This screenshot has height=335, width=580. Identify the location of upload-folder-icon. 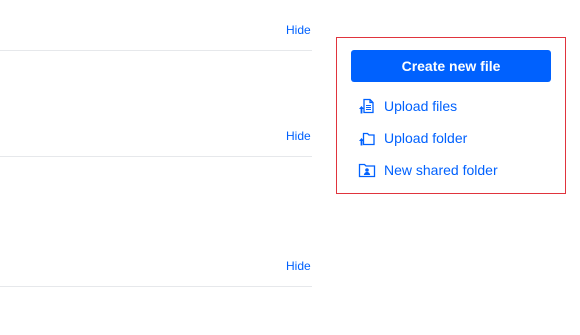
(367, 138).